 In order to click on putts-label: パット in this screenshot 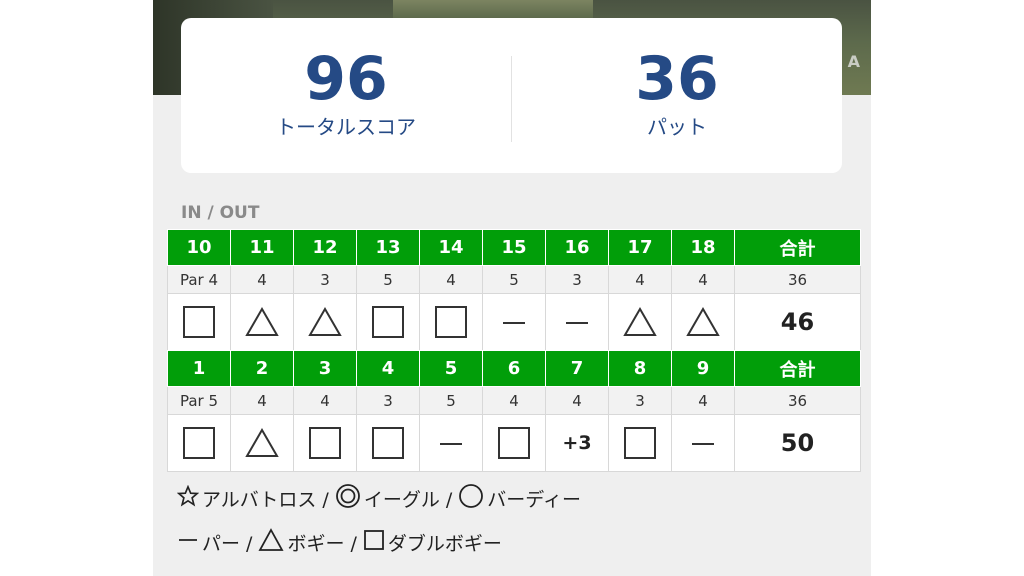, I will do `click(677, 127)`.